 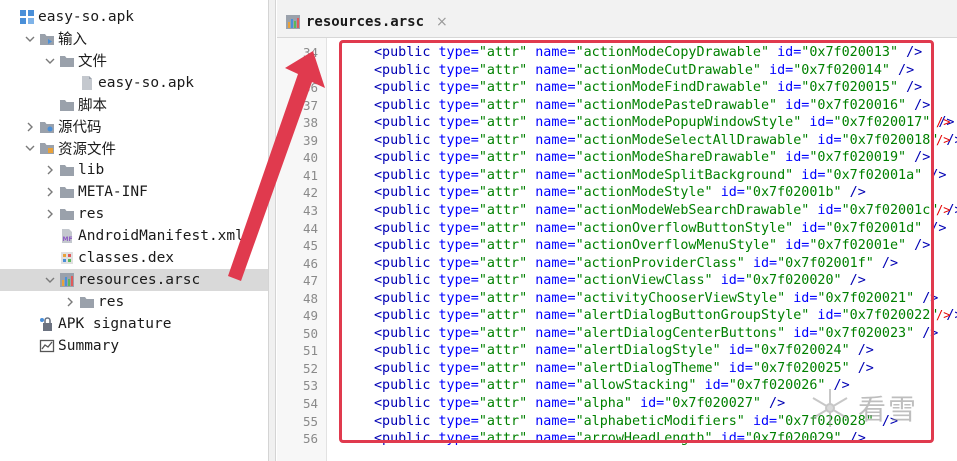 I want to click on tree-item-item: 资源文件, so click(x=134, y=148).